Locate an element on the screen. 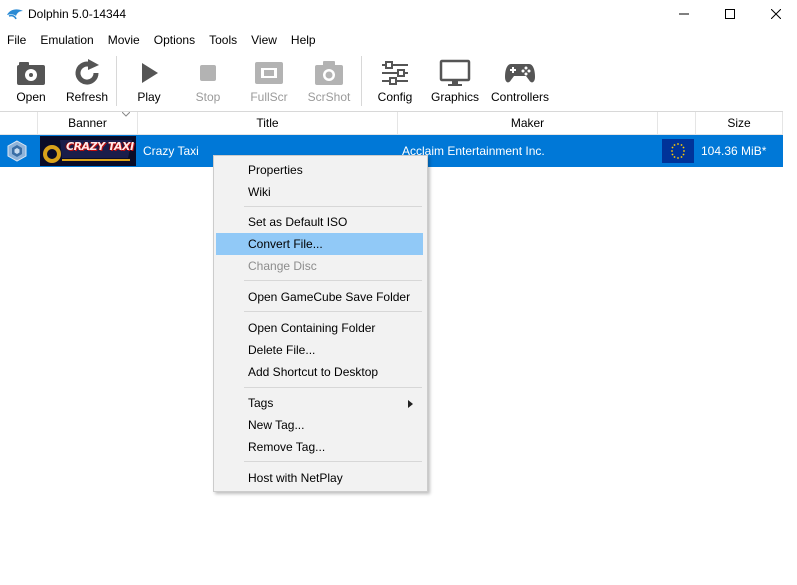 This screenshot has height=585, width=797. play-icon is located at coordinates (150, 73).